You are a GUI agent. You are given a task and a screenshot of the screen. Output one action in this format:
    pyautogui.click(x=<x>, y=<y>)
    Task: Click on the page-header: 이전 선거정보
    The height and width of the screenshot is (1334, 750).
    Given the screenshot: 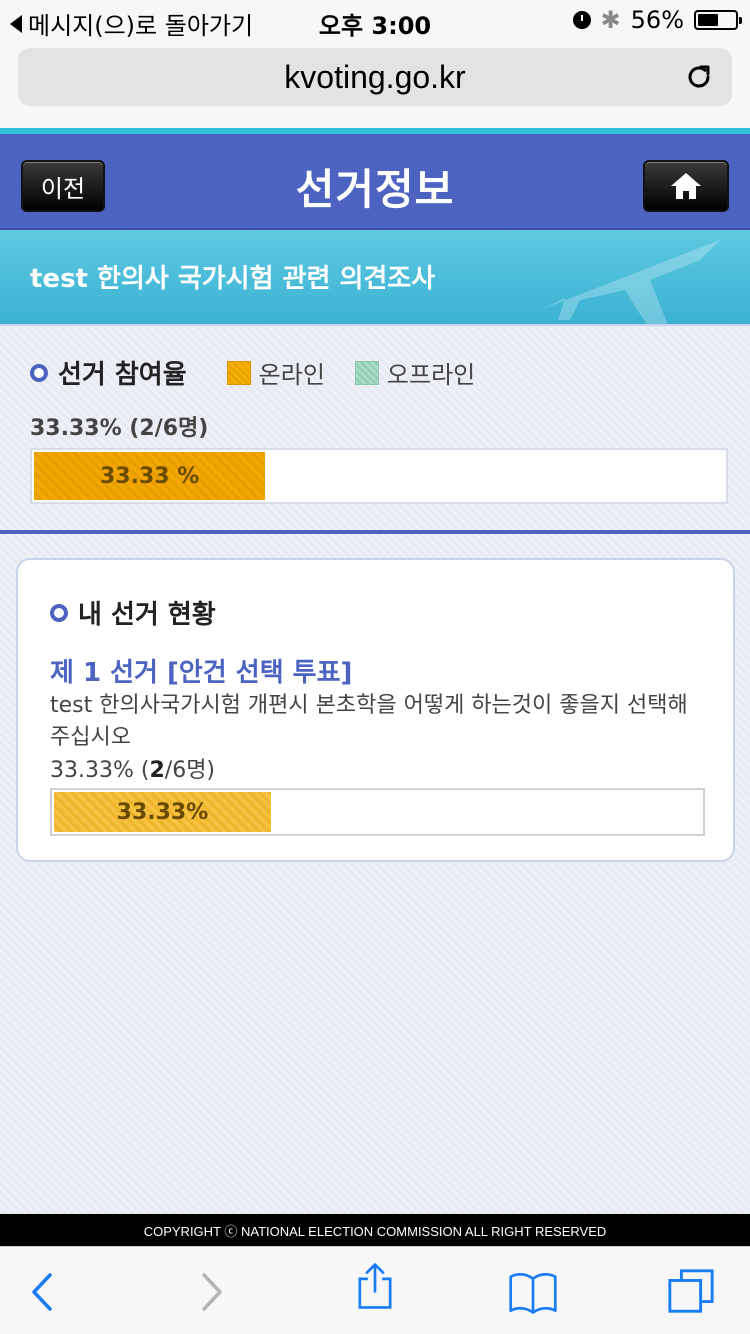 What is the action you would take?
    pyautogui.click(x=375, y=182)
    